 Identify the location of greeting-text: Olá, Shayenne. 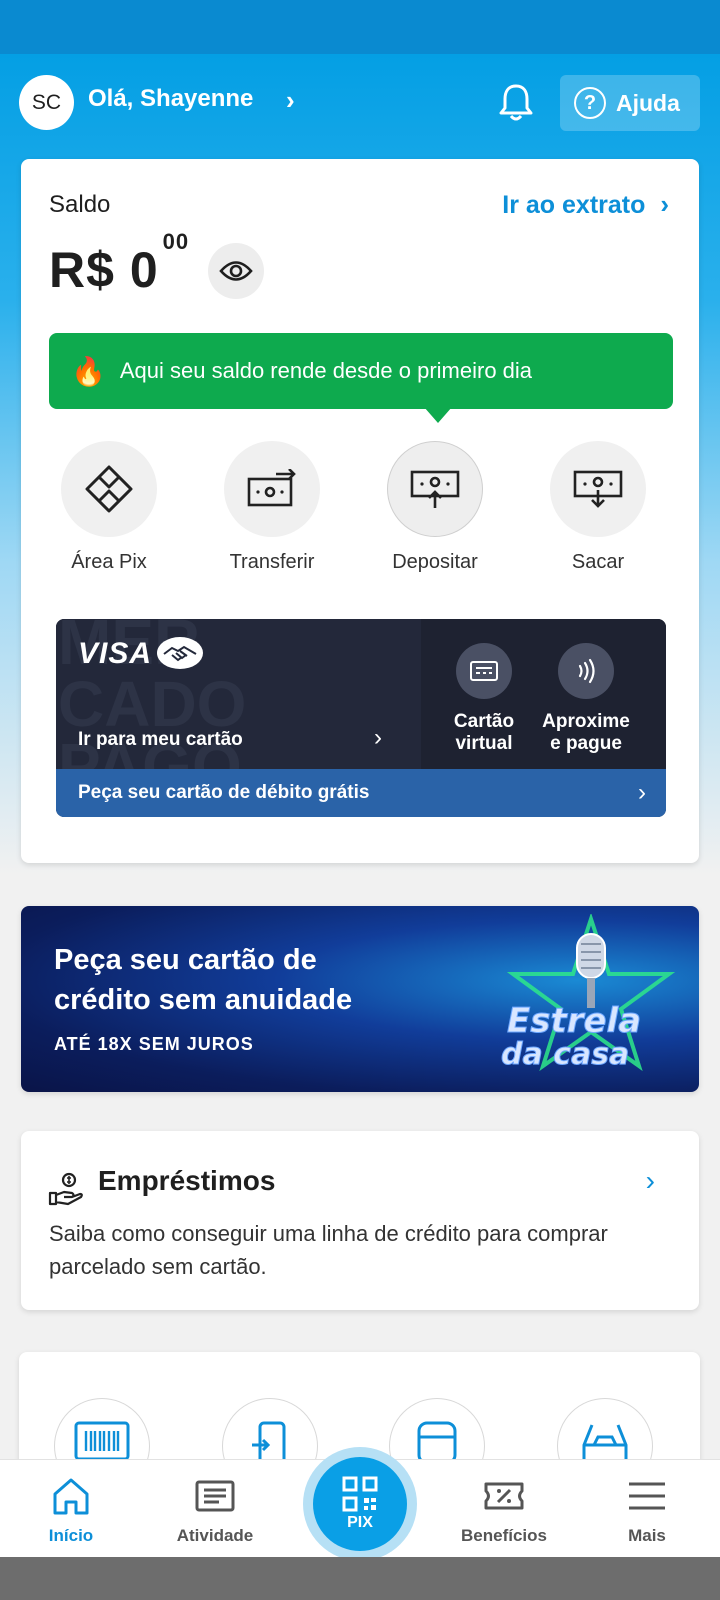
(170, 99).